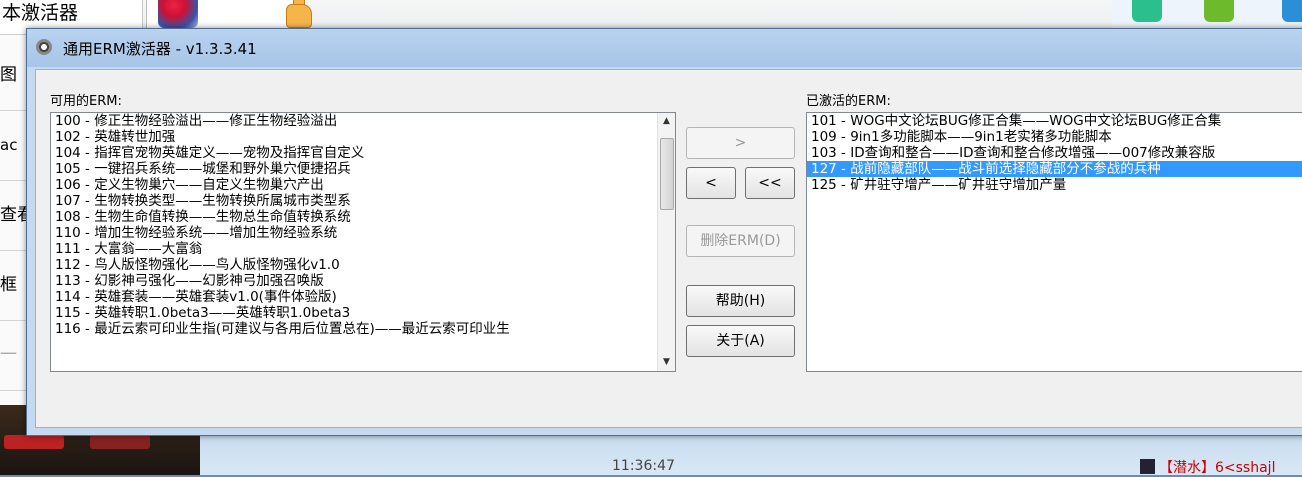 The height and width of the screenshot is (477, 1302). What do you see at coordinates (740, 341) in the screenshot?
I see `about-button: 关于(A)` at bounding box center [740, 341].